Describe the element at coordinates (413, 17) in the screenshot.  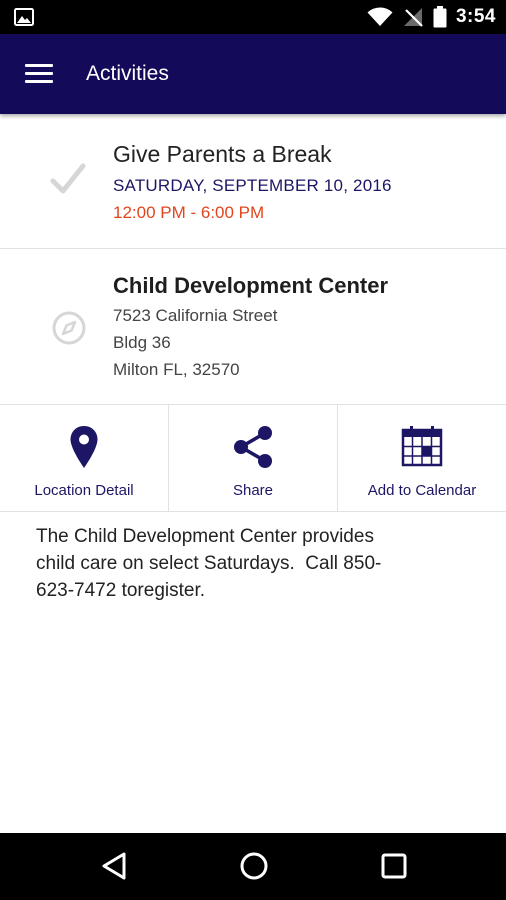
I see `no-signal-icon` at that location.